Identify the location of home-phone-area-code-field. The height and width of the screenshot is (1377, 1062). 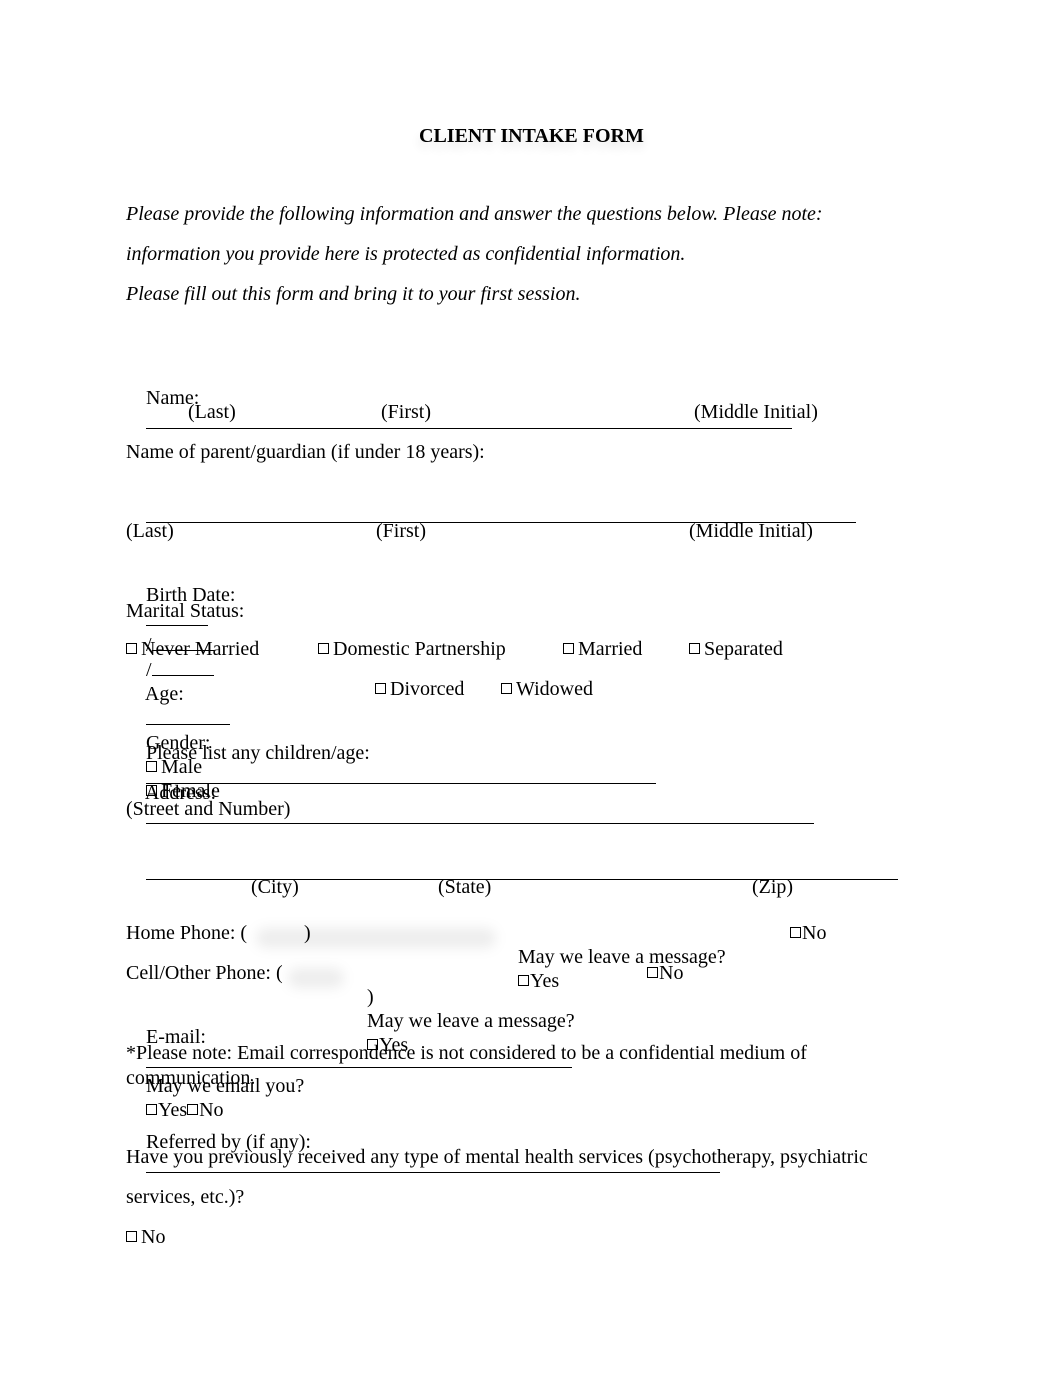
(280, 933).